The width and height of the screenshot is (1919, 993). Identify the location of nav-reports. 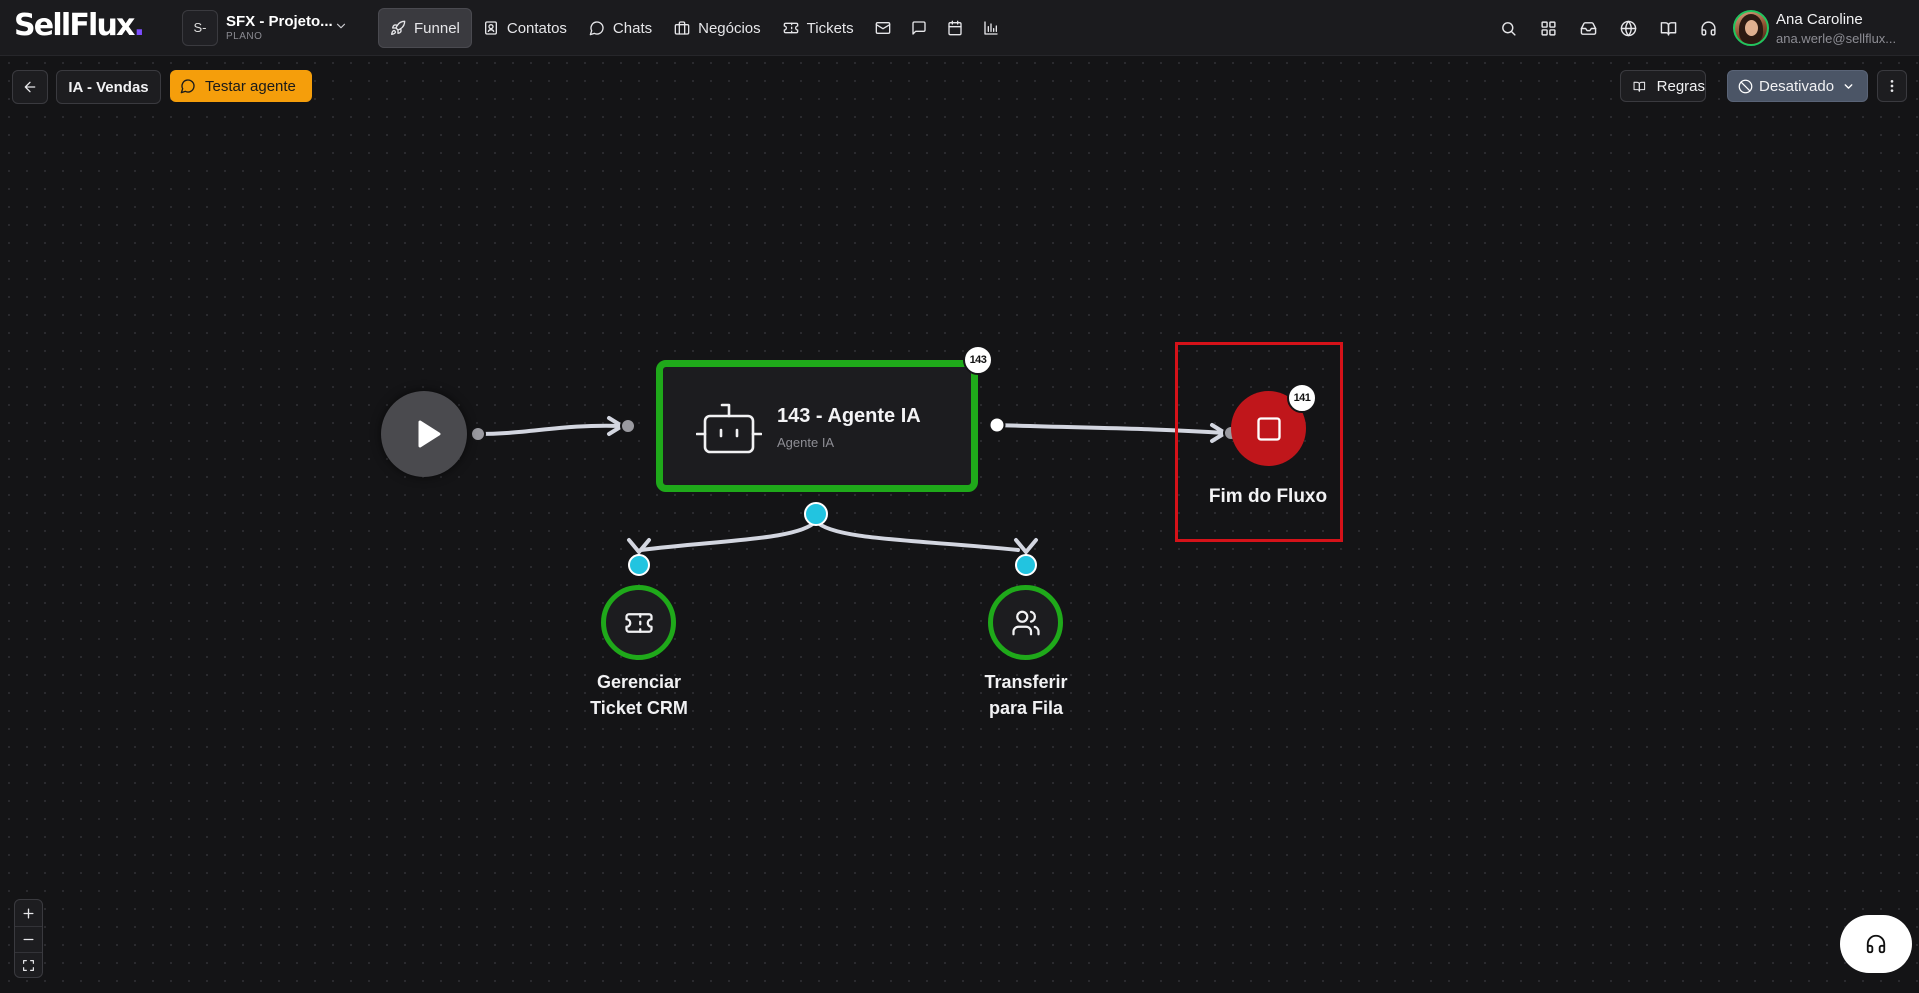
(991, 28).